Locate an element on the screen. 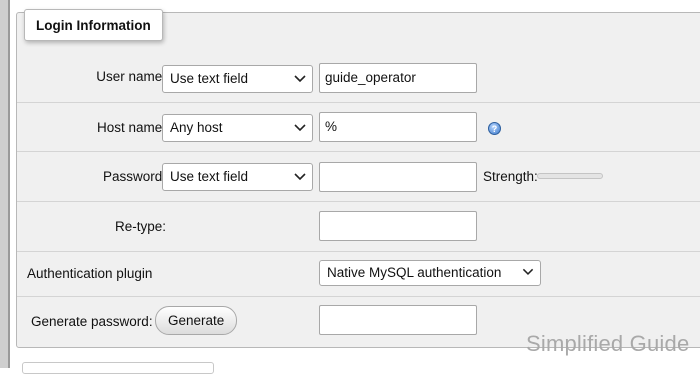 The image size is (700, 374). auth-plugin-select: Native MySQL authentication is located at coordinates (430, 273).